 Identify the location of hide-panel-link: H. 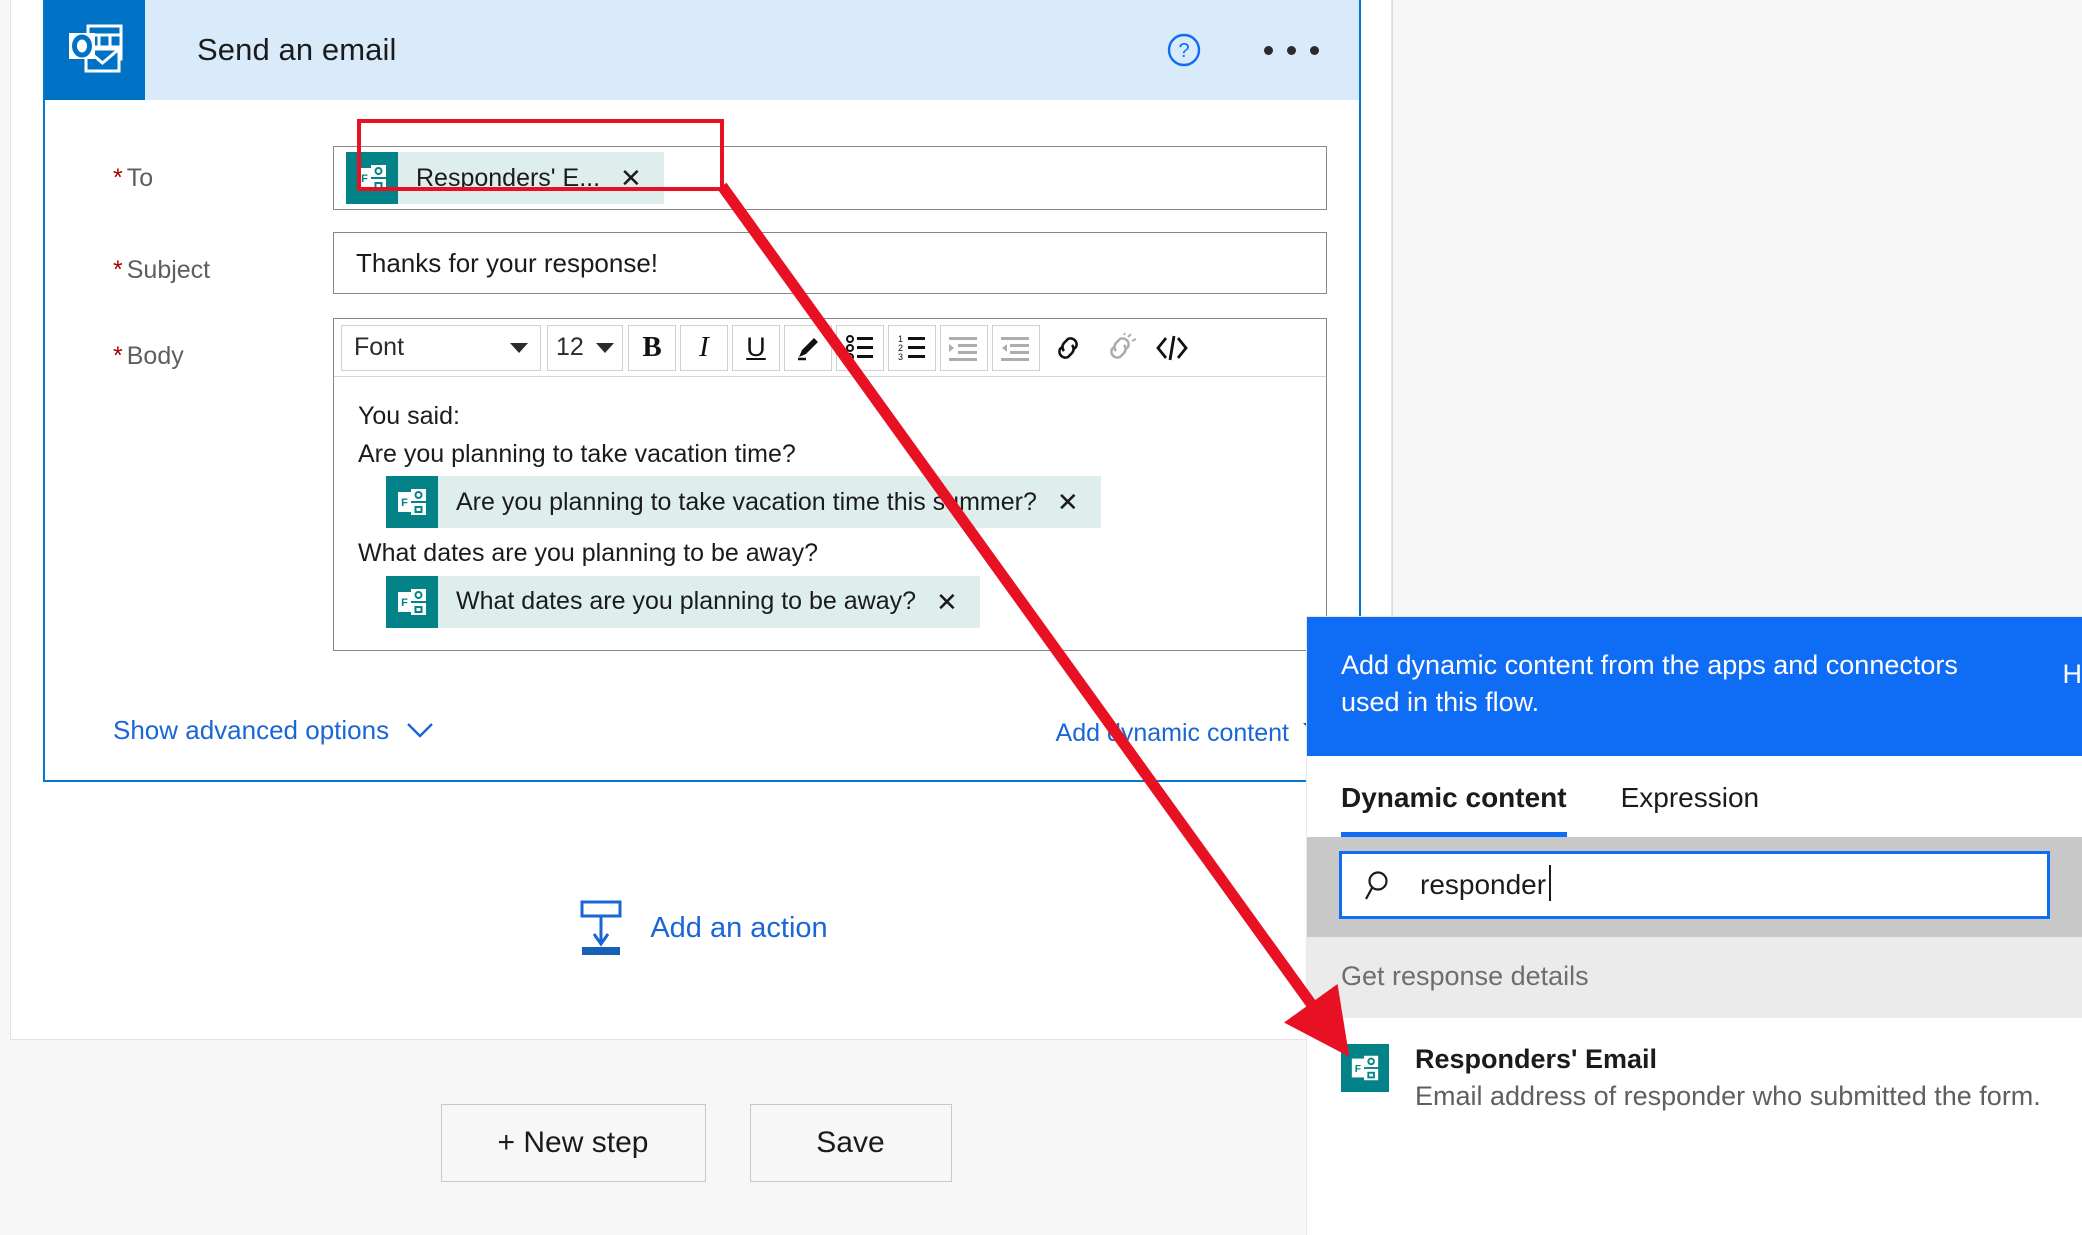
(2072, 674).